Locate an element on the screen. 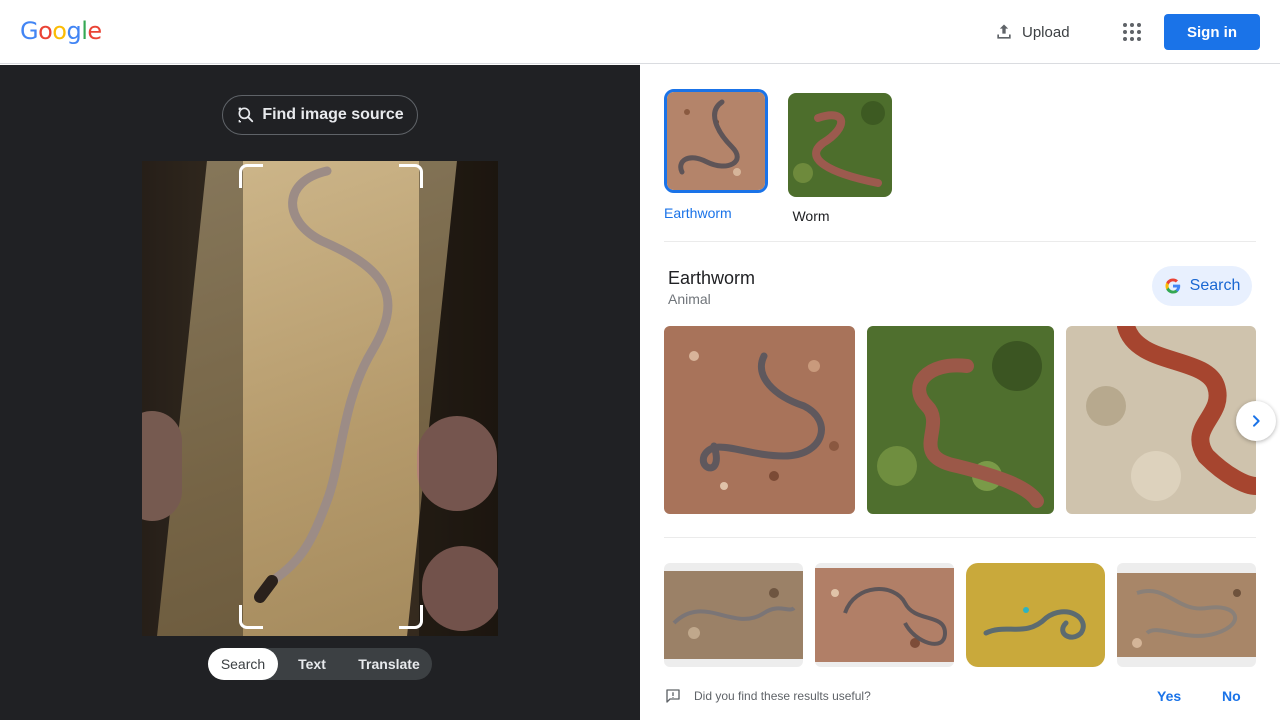 The height and width of the screenshot is (720, 1280). chip-earthworm: Earthworm is located at coordinates (716, 155).